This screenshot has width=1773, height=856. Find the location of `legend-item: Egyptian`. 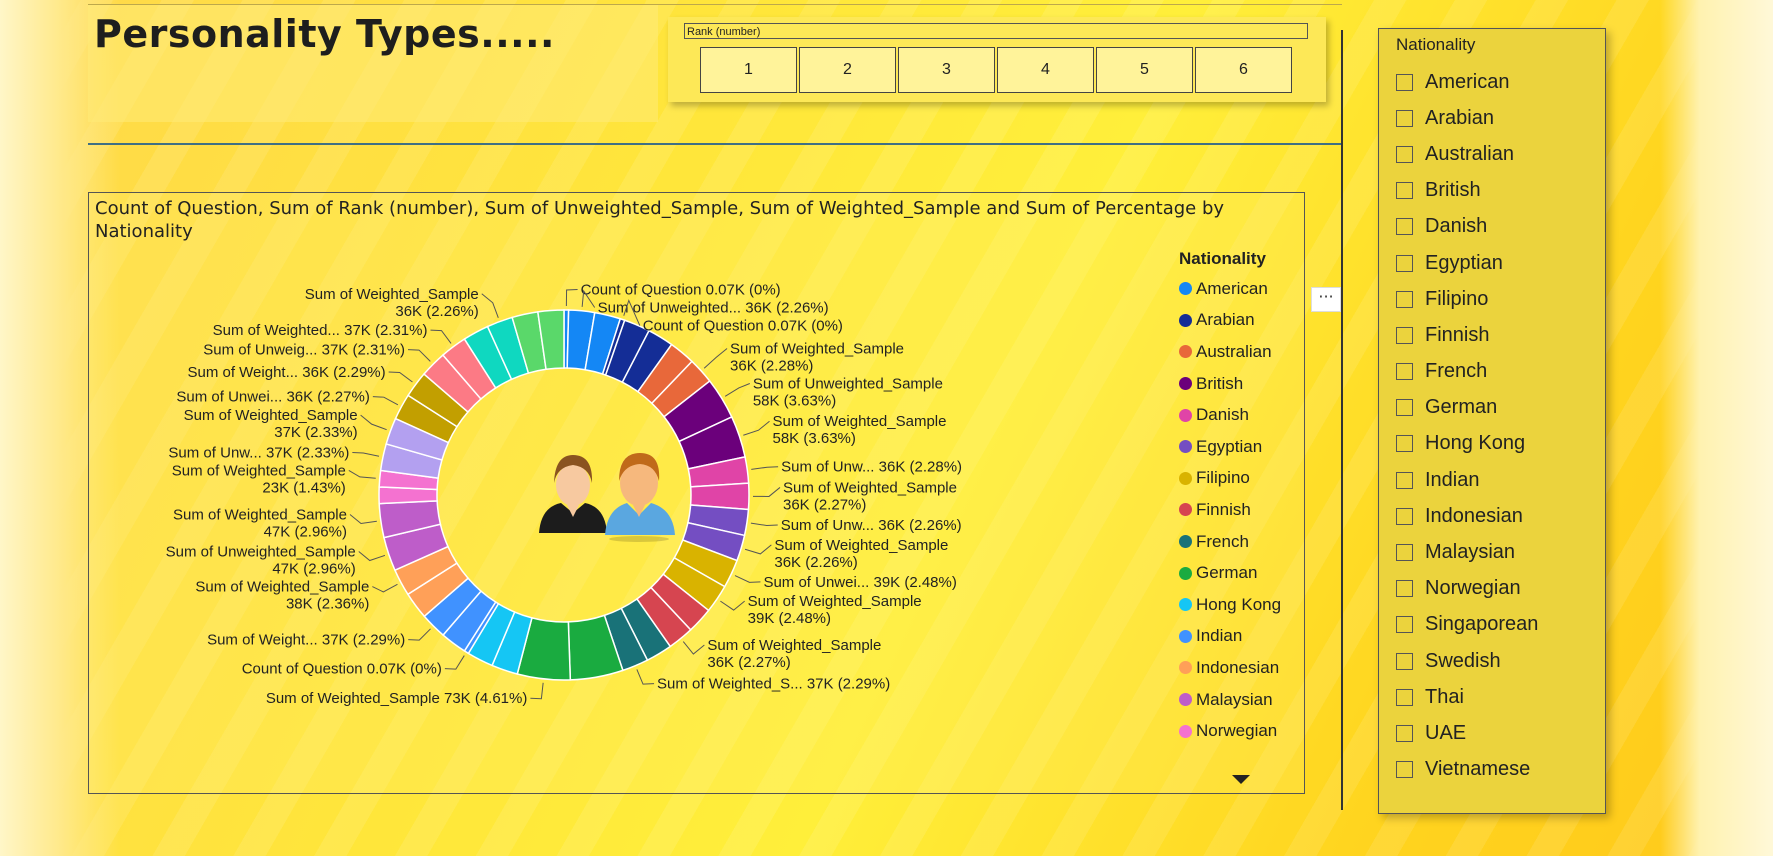

legend-item: Egyptian is located at coordinates (1230, 447).